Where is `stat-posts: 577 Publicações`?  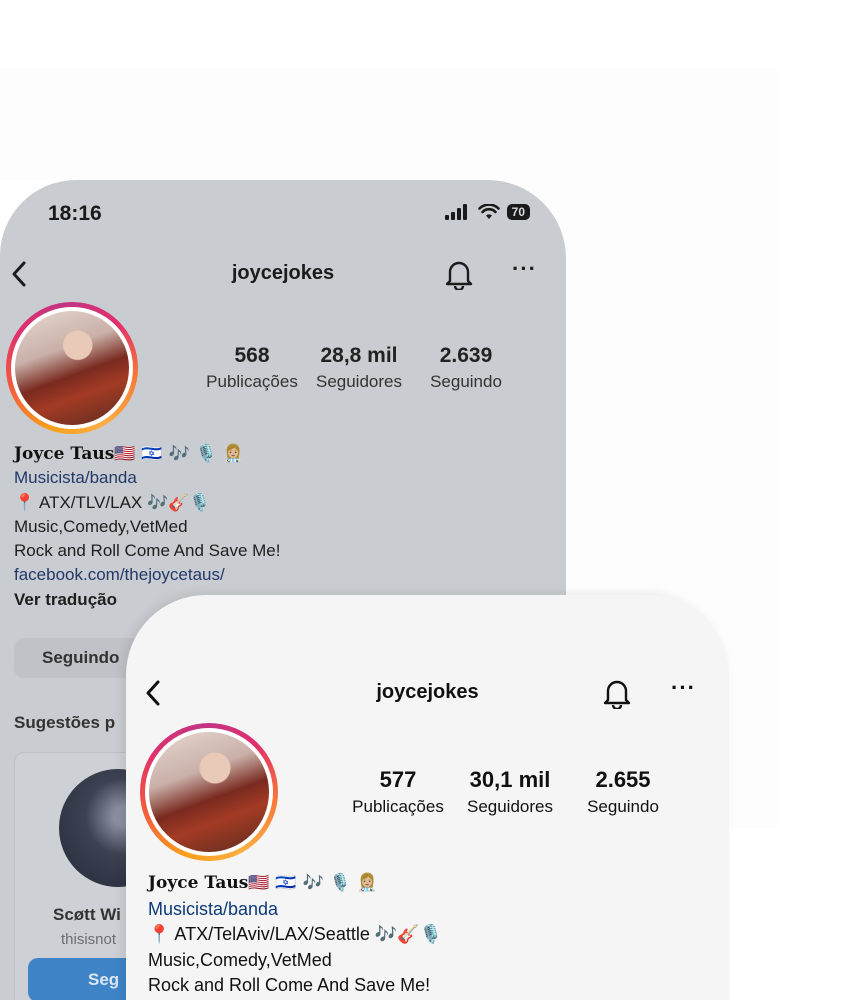
stat-posts: 577 Publicações is located at coordinates (398, 792).